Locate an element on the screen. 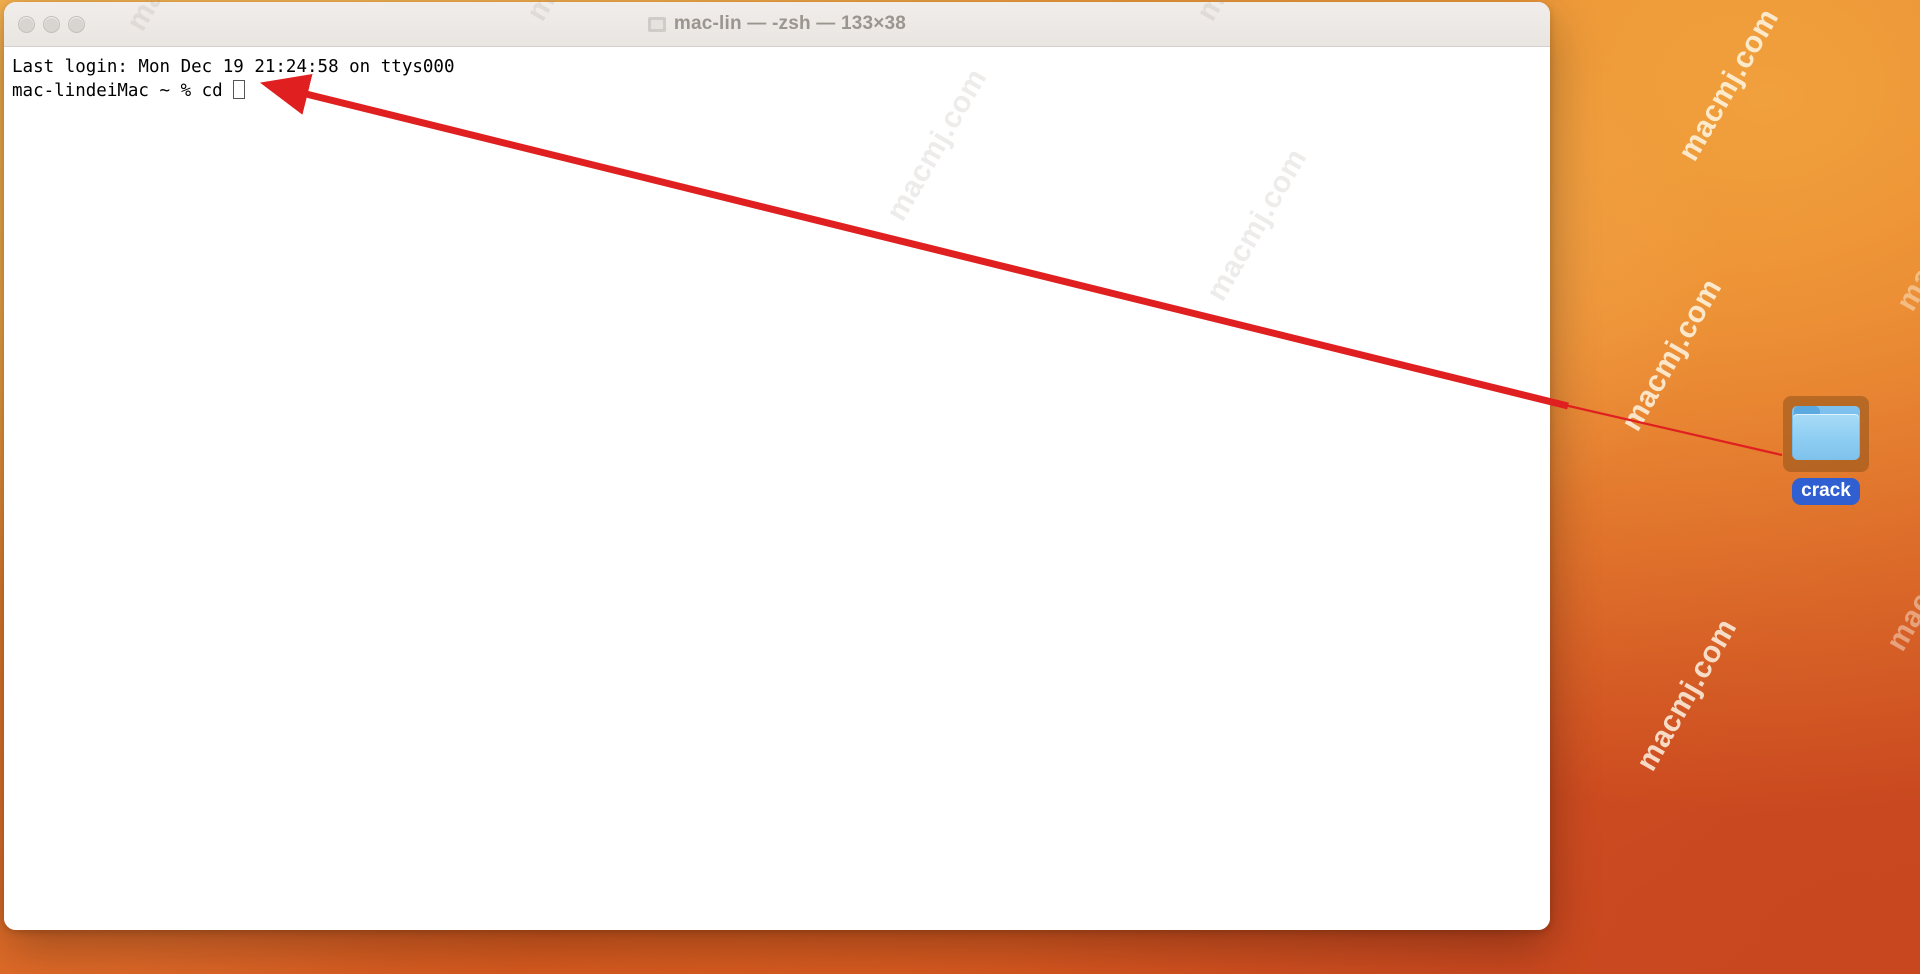  desktop-icon-crack: crack is located at coordinates (1826, 450).